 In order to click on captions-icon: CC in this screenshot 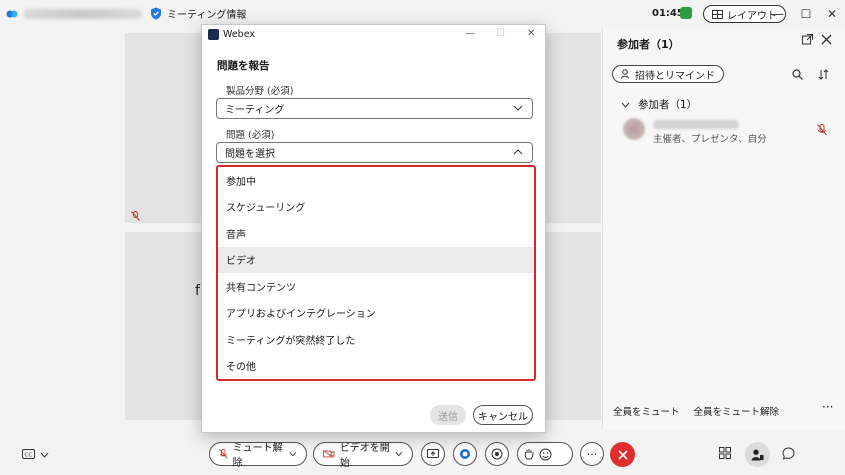, I will do `click(28, 454)`.